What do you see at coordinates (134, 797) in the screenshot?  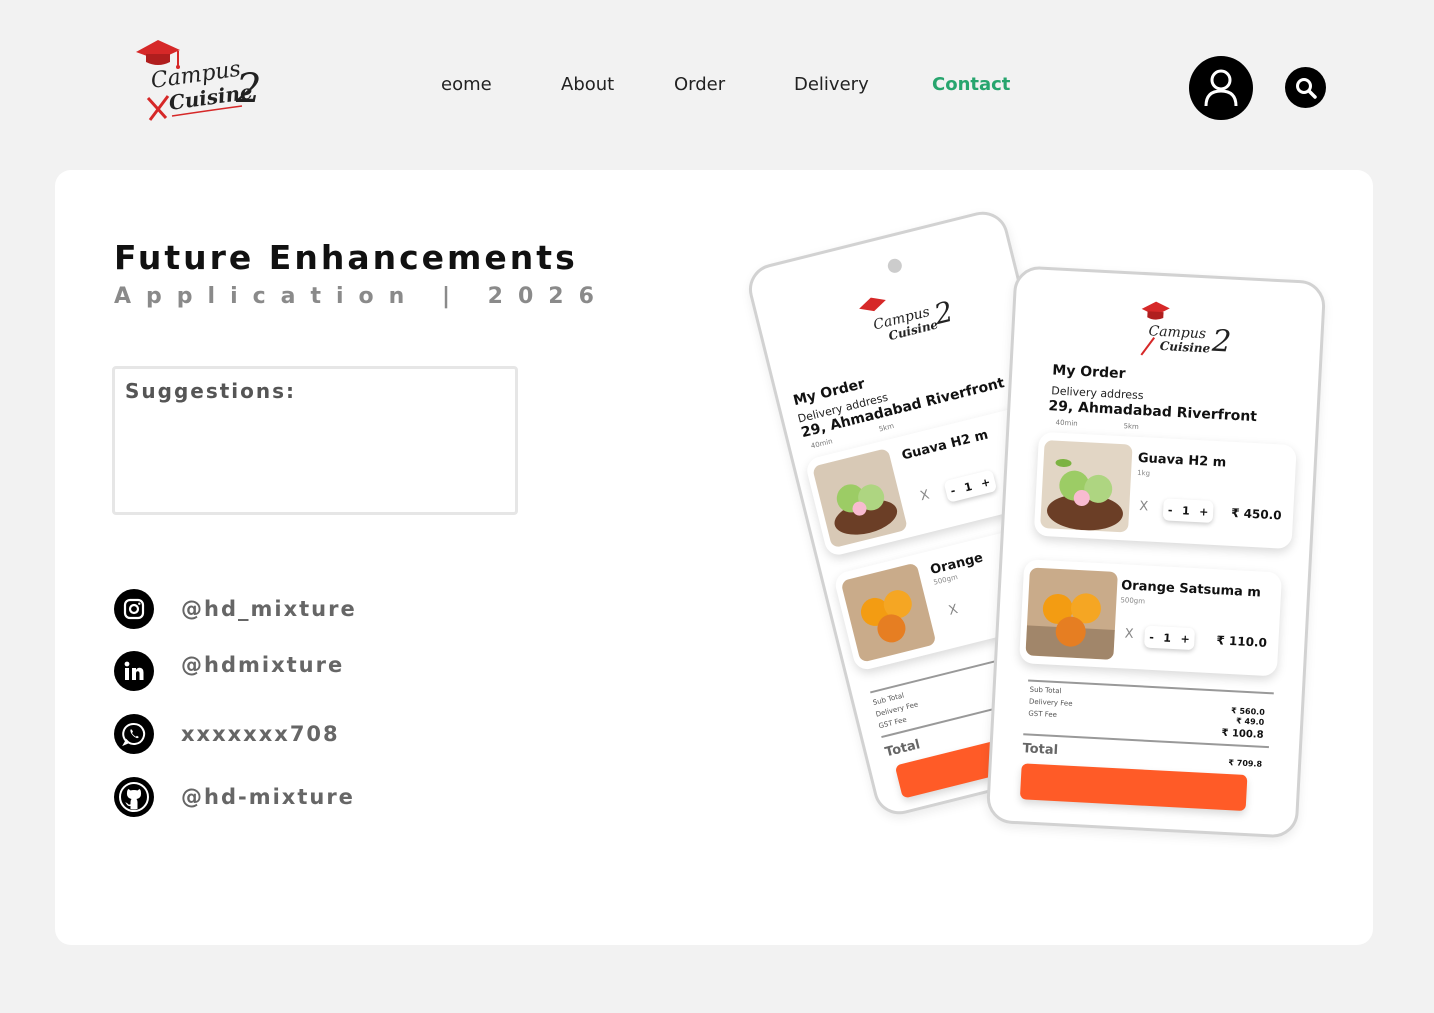 I see `github-icon` at bounding box center [134, 797].